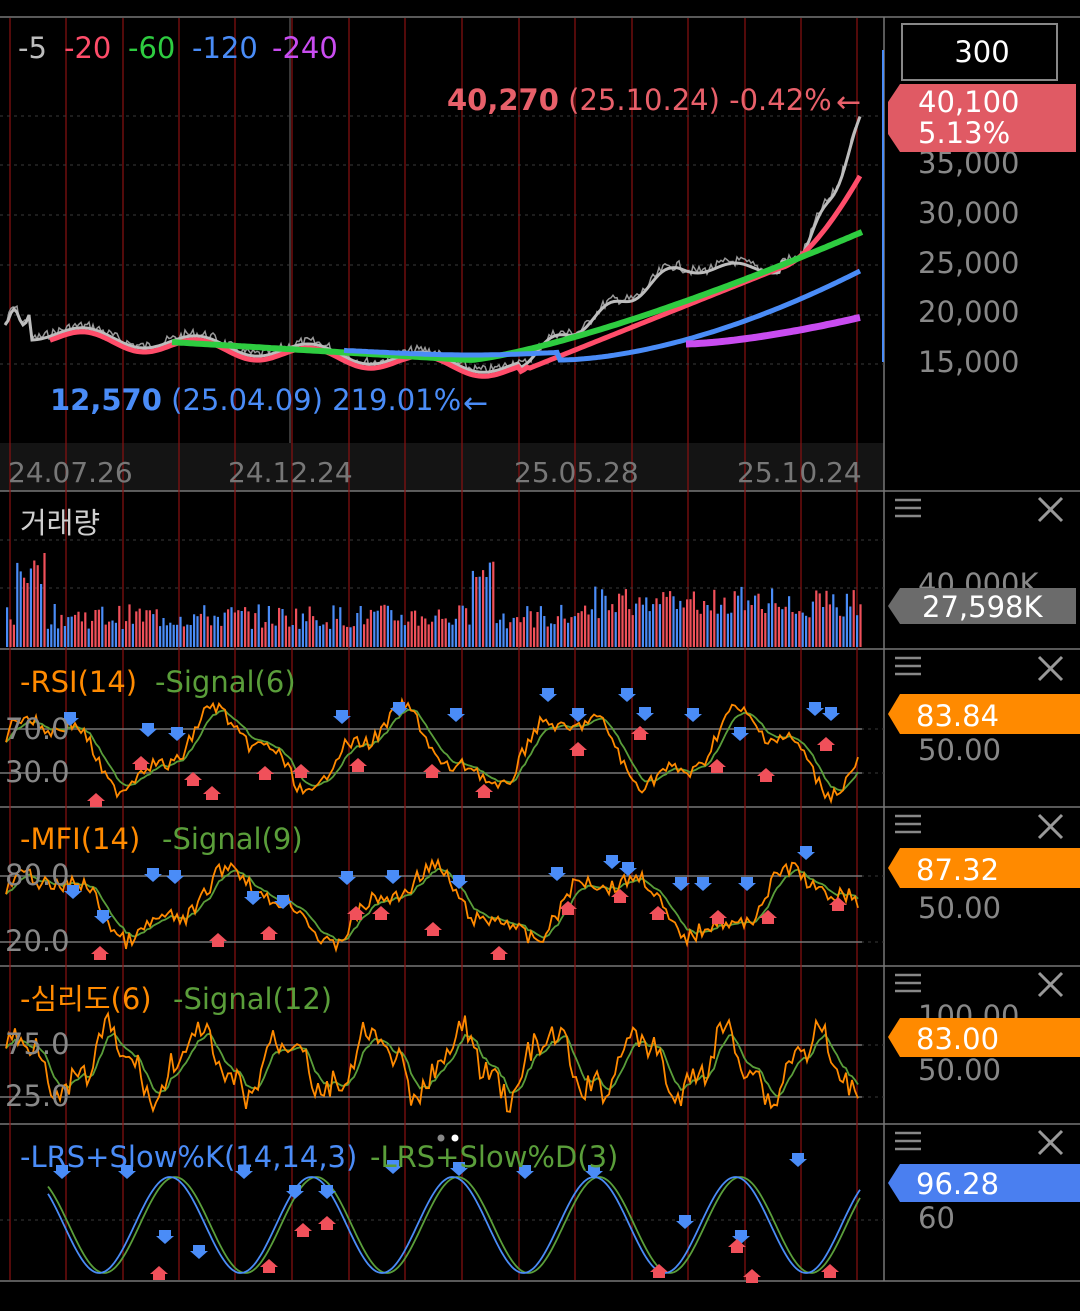 The height and width of the screenshot is (1311, 1080). Describe the element at coordinates (37, 1044) in the screenshot. I see `psy-level-75: 75.0` at that location.